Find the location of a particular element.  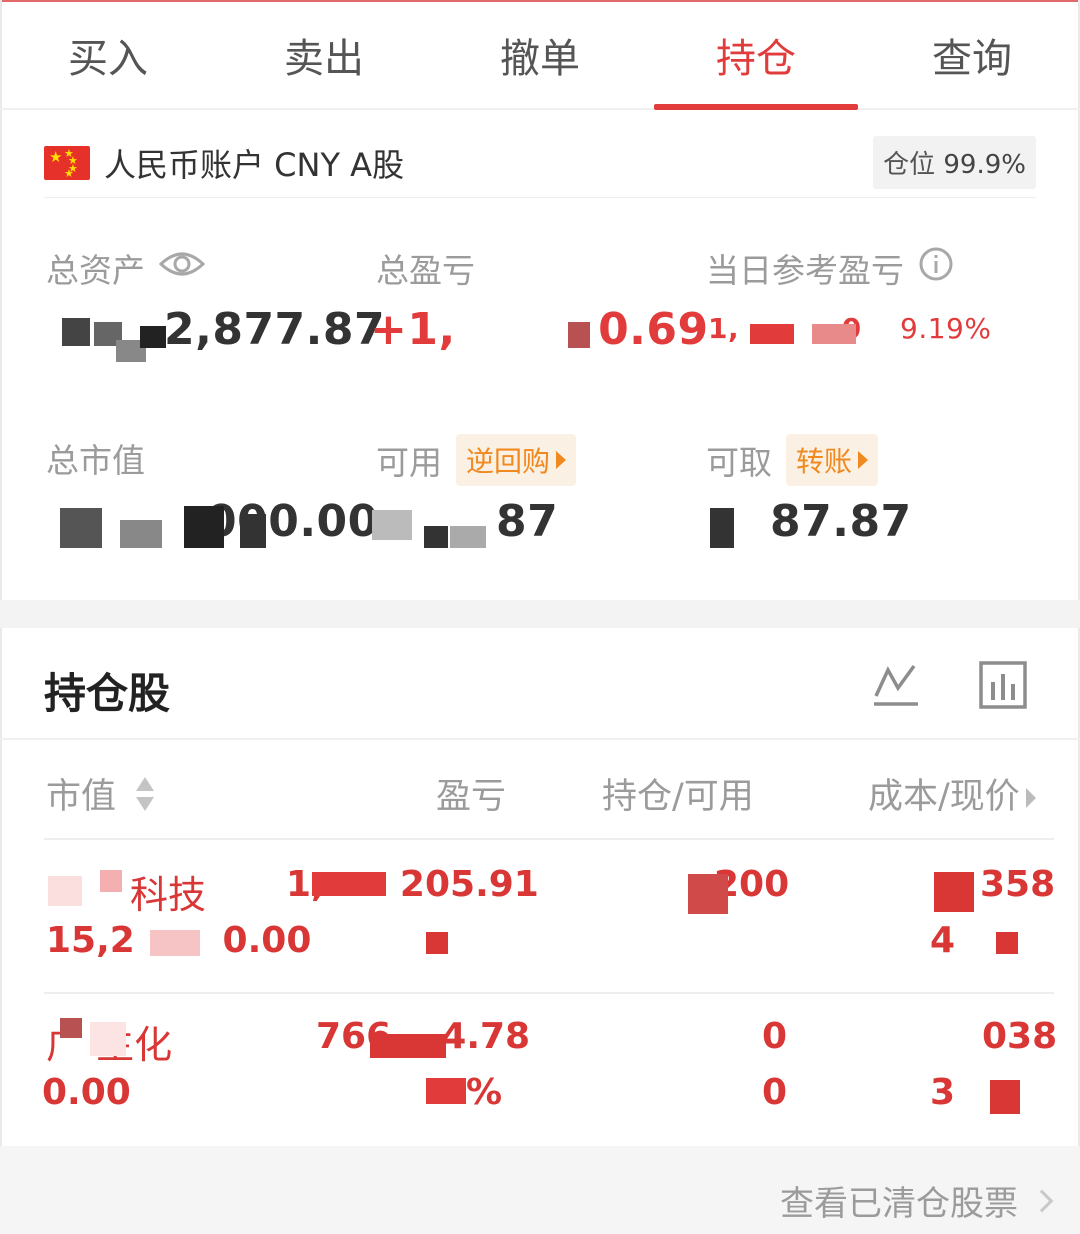

info-icon is located at coordinates (936, 268).